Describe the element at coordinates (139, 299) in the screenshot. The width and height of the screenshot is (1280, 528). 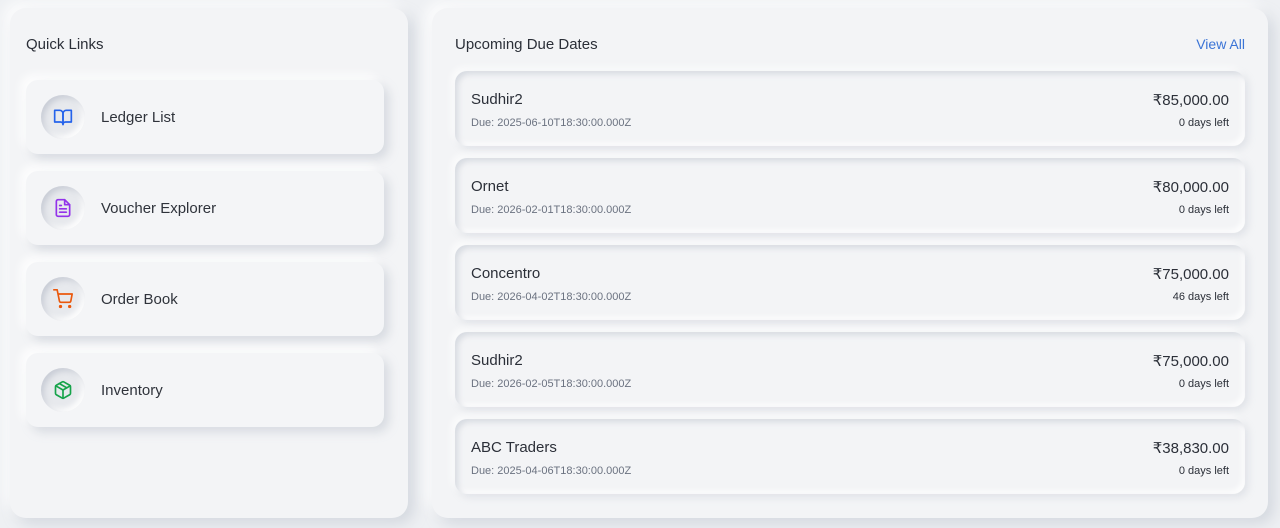
I see `quick-link-label: Order Book` at that location.